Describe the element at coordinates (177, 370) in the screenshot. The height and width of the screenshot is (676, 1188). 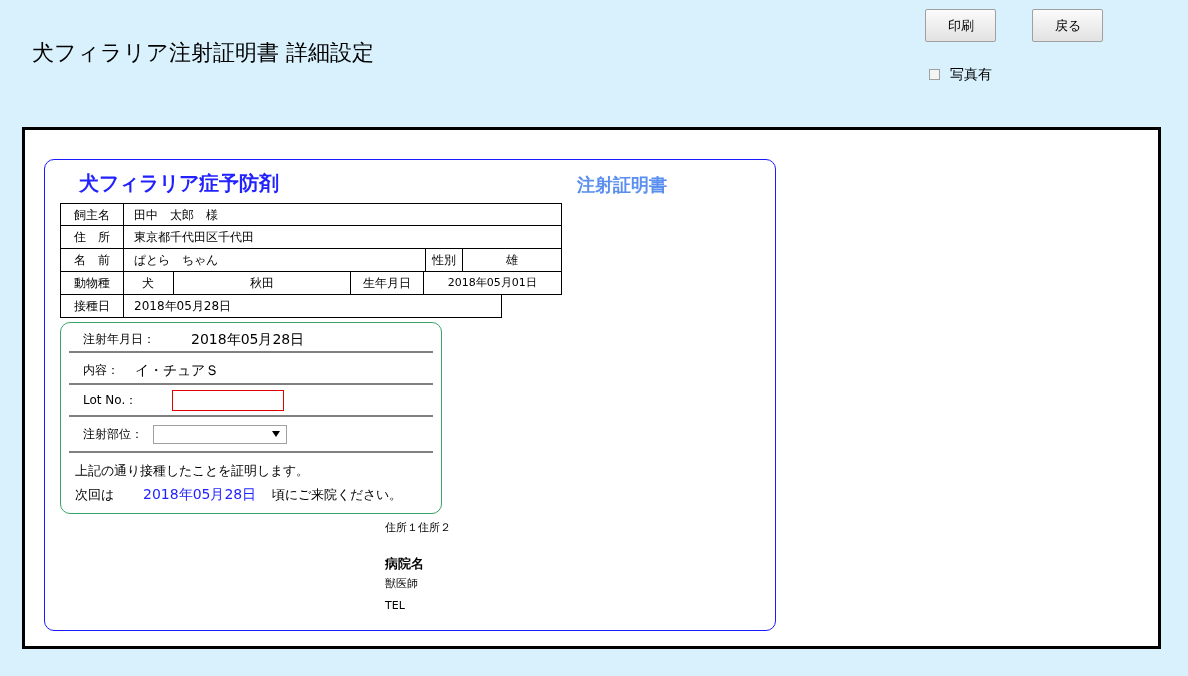
I see `content-value: イ・チュアＳ` at that location.